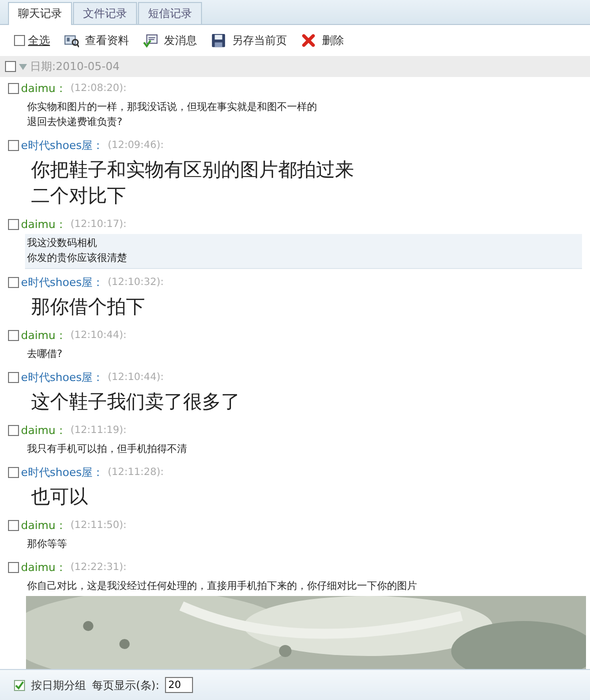 The width and height of the screenshot is (590, 700). I want to click on select-all-link: 全选, so click(39, 40).